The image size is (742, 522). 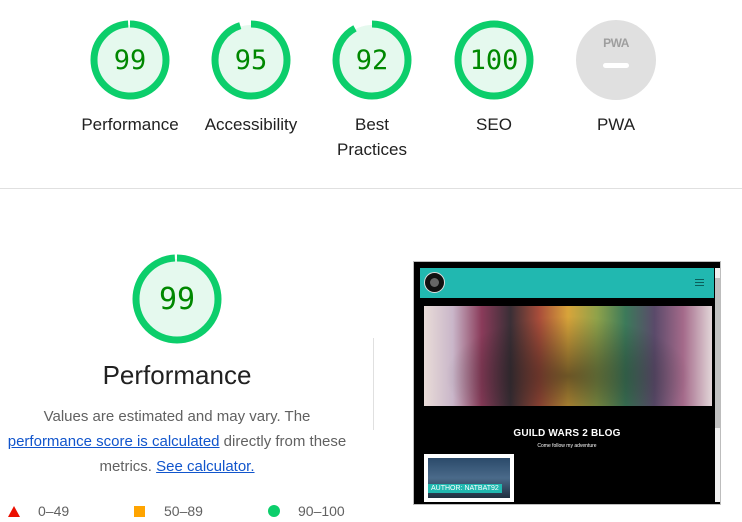 I want to click on seo-gauge: 100, so click(x=494, y=60).